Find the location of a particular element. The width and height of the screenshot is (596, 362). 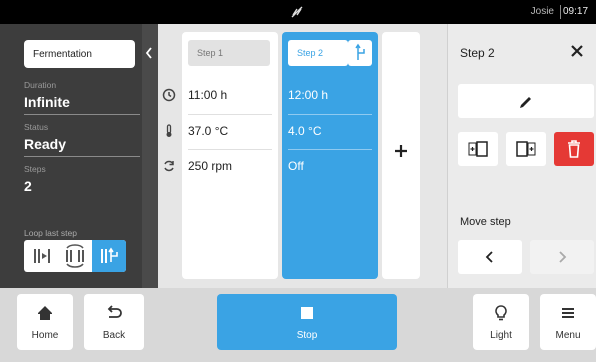

insert-after-icon is located at coordinates (526, 149).